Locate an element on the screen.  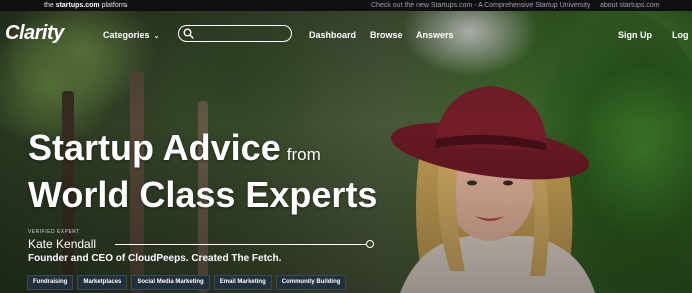
tag-social-media-marketing: Social Media Marketing is located at coordinates (170, 282).